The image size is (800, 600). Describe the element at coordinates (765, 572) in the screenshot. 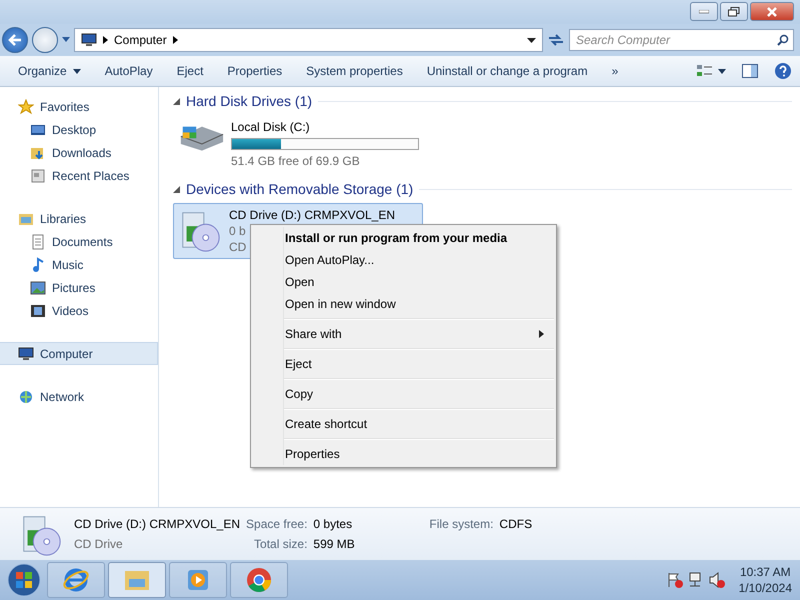

I see `clock-time: 10:37 AM` at that location.